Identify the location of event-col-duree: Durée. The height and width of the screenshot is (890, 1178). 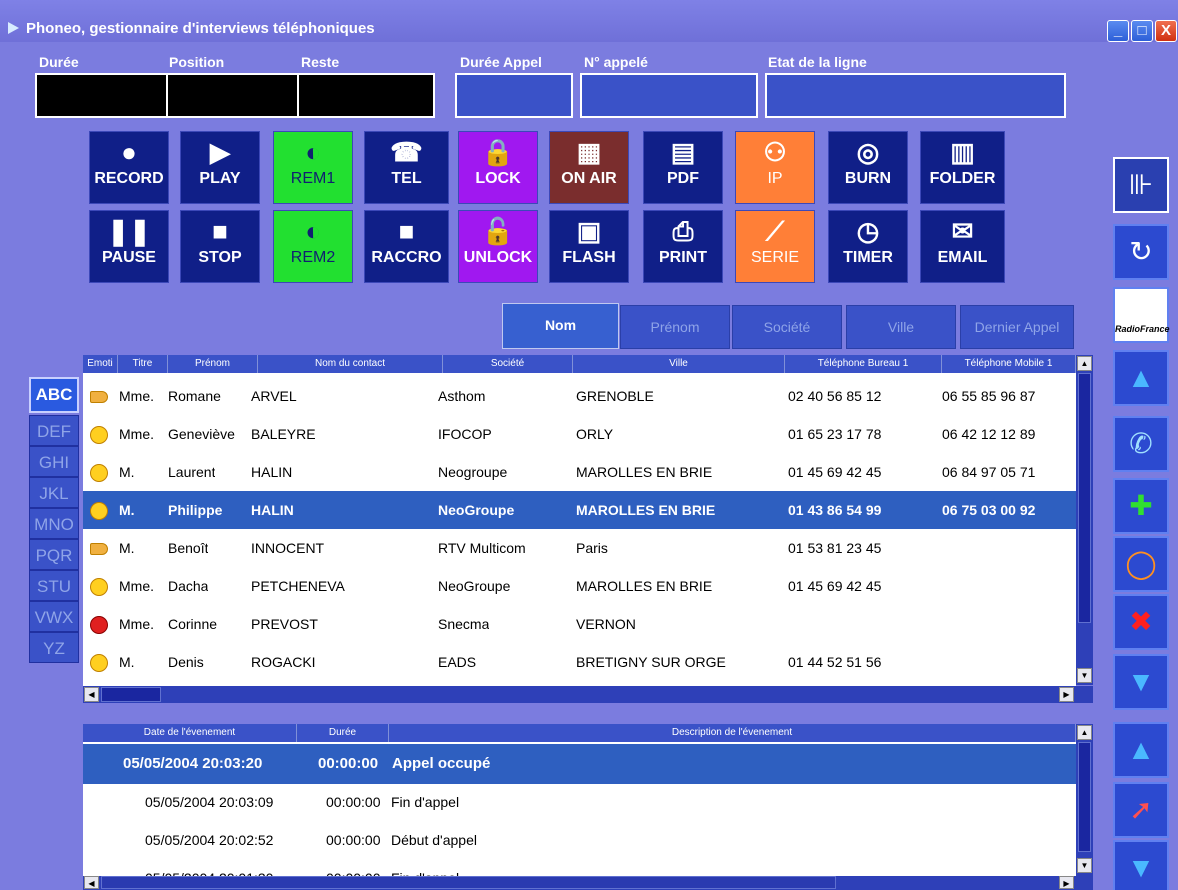
(343, 733).